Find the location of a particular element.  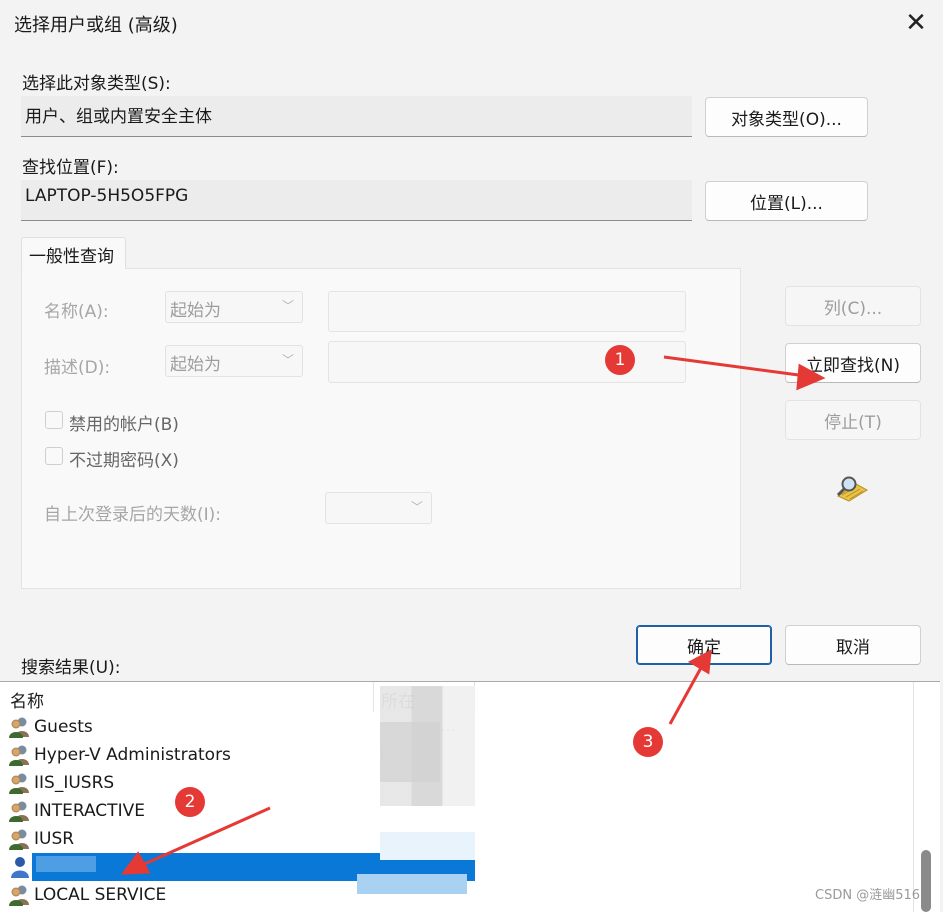

annotation-marker-3: 3 is located at coordinates (648, 742).